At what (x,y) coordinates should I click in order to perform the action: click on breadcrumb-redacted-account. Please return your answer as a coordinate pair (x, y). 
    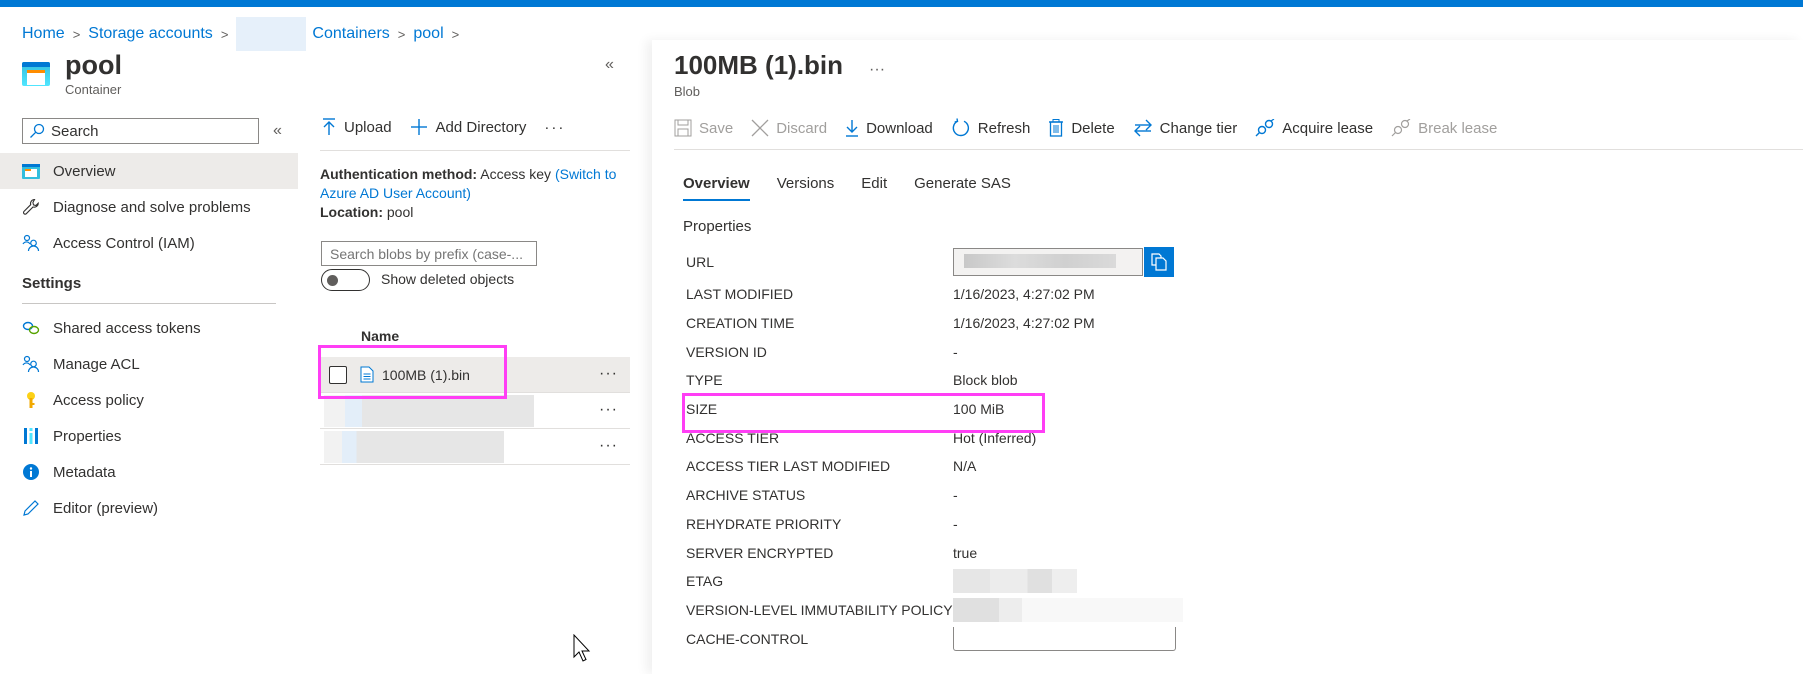
    Looking at the image, I should click on (271, 34).